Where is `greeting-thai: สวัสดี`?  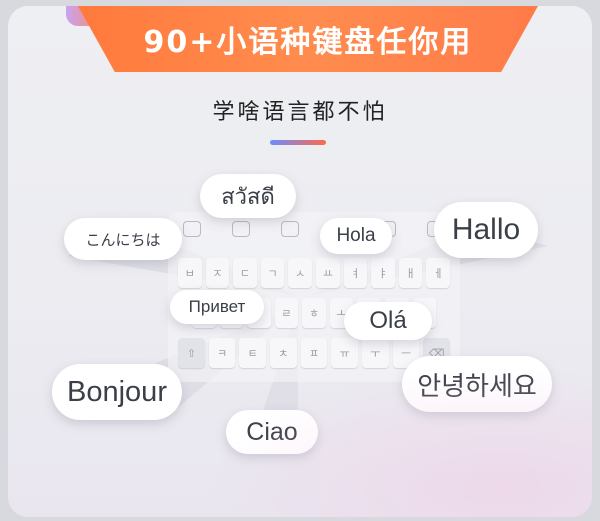 greeting-thai: สวัสดี is located at coordinates (248, 196).